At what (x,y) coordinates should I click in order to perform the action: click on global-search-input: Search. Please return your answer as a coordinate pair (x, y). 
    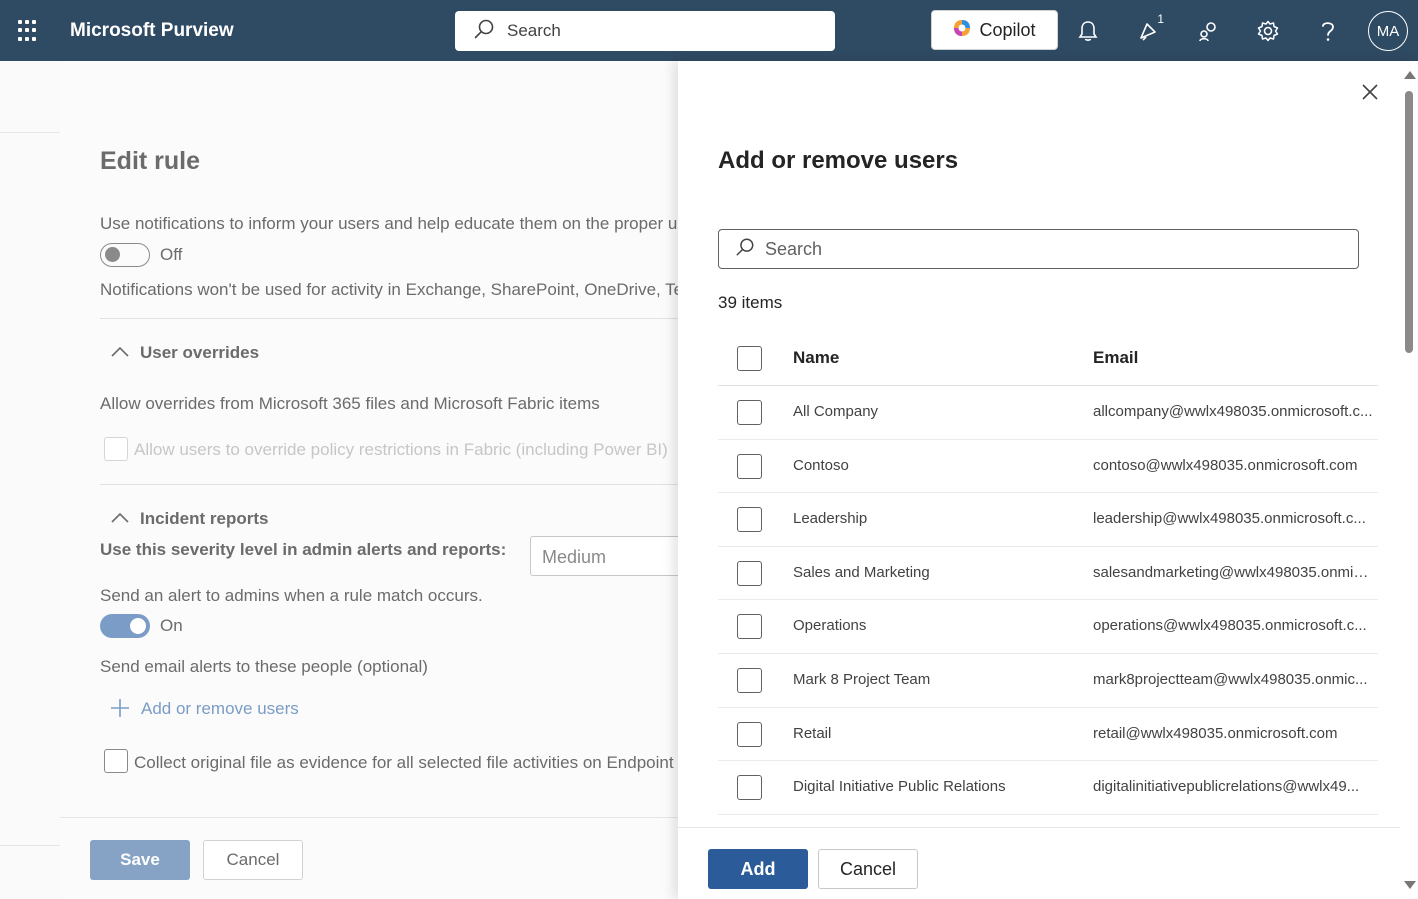
    Looking at the image, I should click on (645, 31).